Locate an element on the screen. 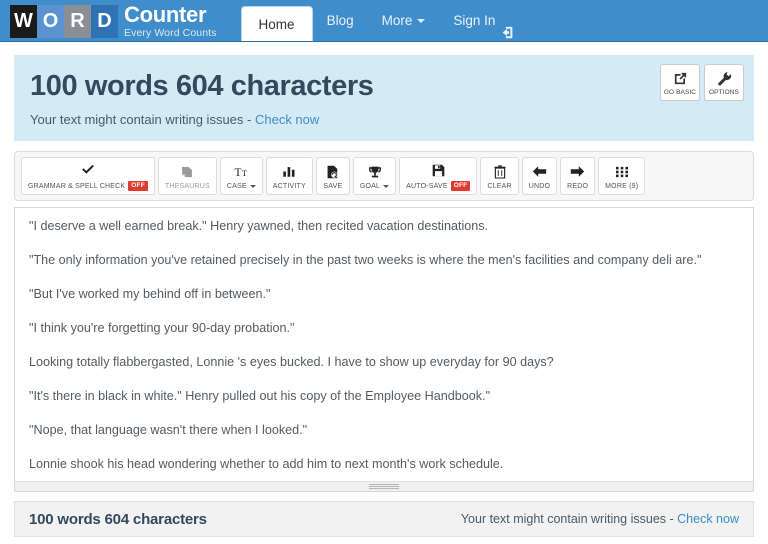 The width and height of the screenshot is (768, 544). activity-label: ACTIVITY is located at coordinates (289, 186).